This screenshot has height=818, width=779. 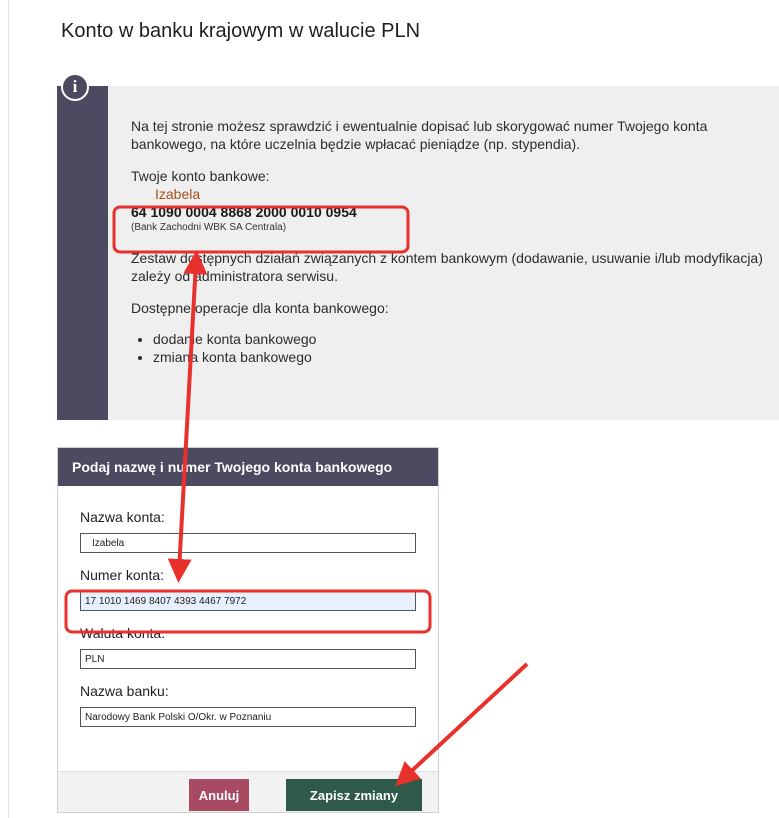 What do you see at coordinates (75, 87) in the screenshot?
I see `info-icon: i` at bounding box center [75, 87].